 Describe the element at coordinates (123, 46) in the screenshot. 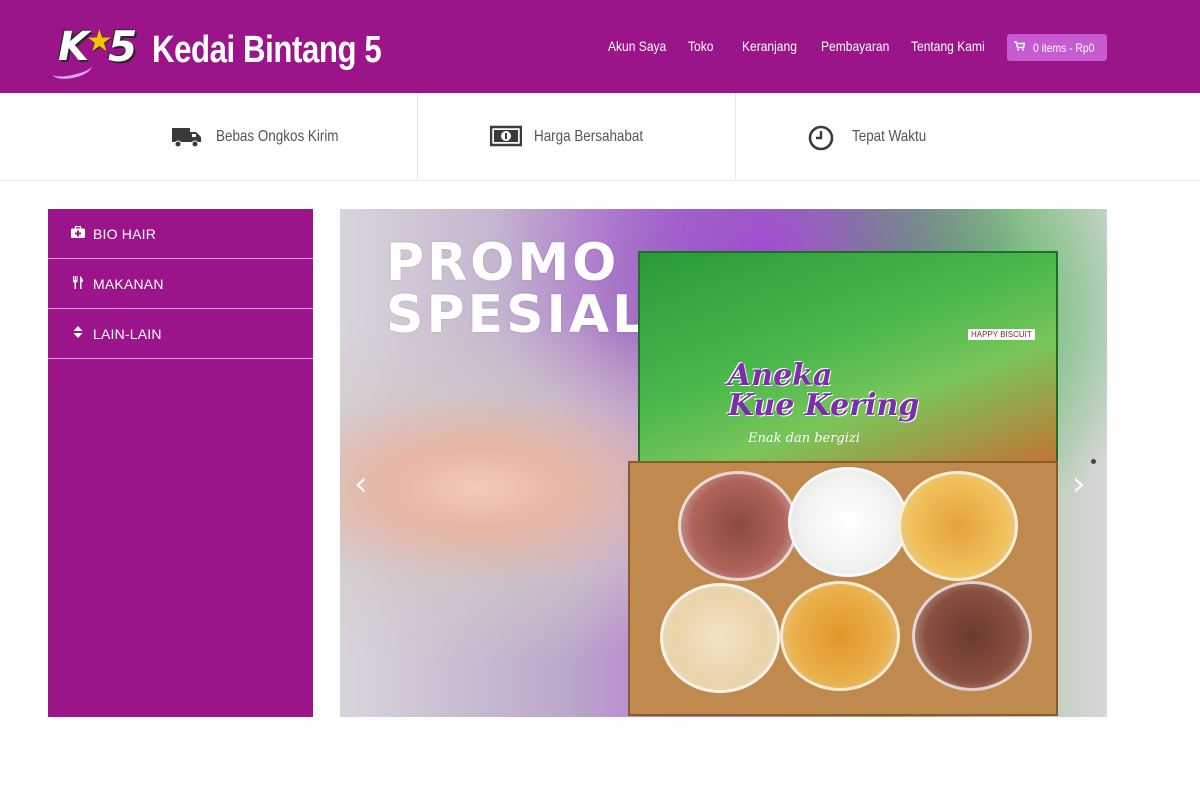

I see `logo-number: 5` at that location.